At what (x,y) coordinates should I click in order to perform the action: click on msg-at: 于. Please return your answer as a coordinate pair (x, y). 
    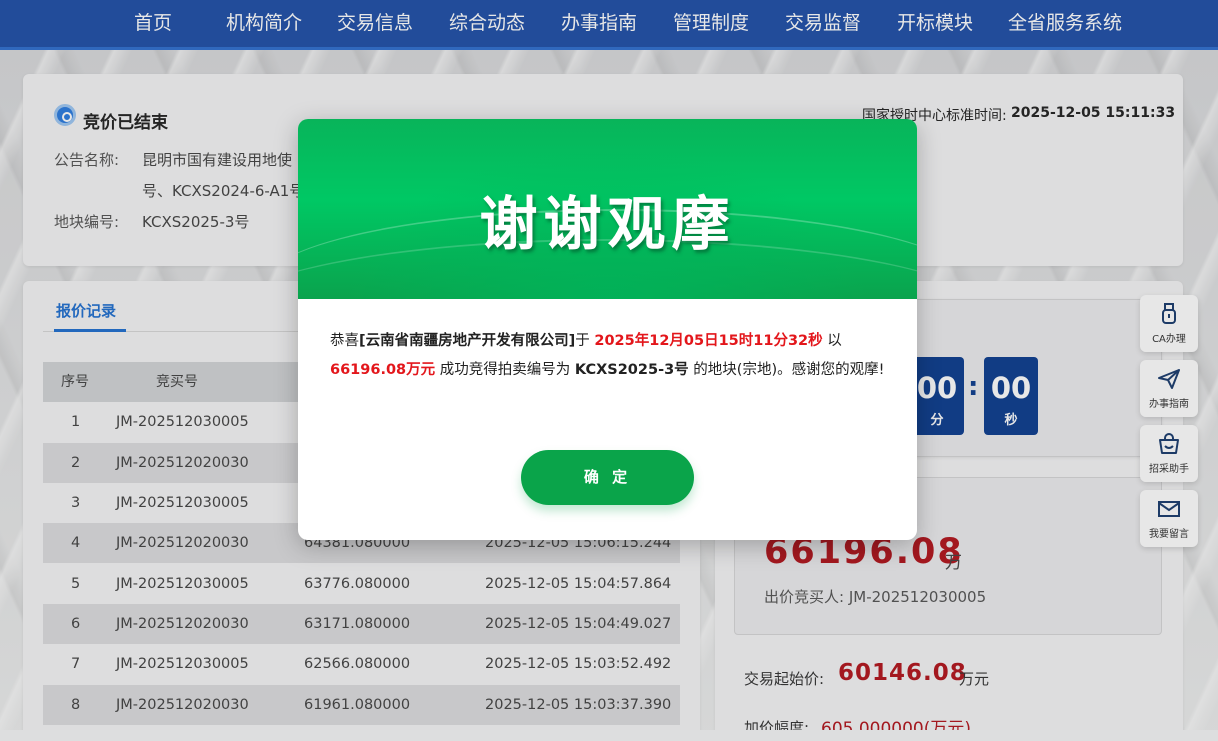
    Looking at the image, I should click on (582, 341).